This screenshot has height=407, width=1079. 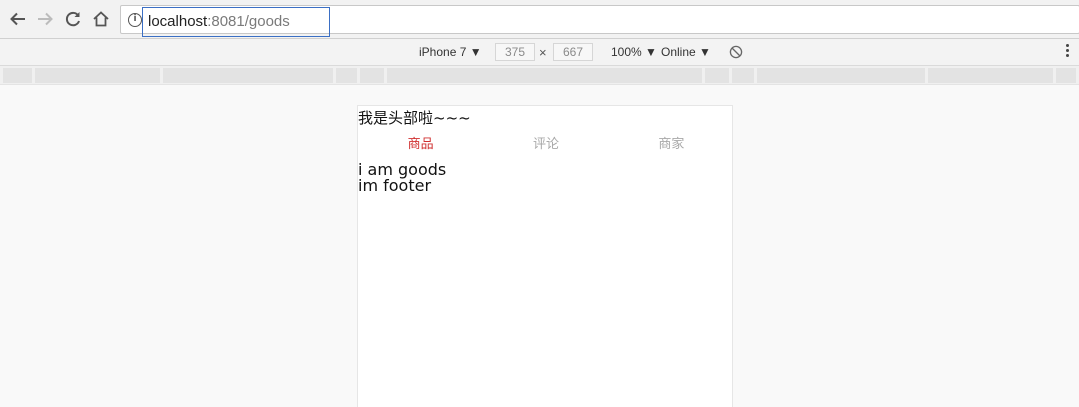 What do you see at coordinates (178, 21) in the screenshot?
I see `url-host: localhost` at bounding box center [178, 21].